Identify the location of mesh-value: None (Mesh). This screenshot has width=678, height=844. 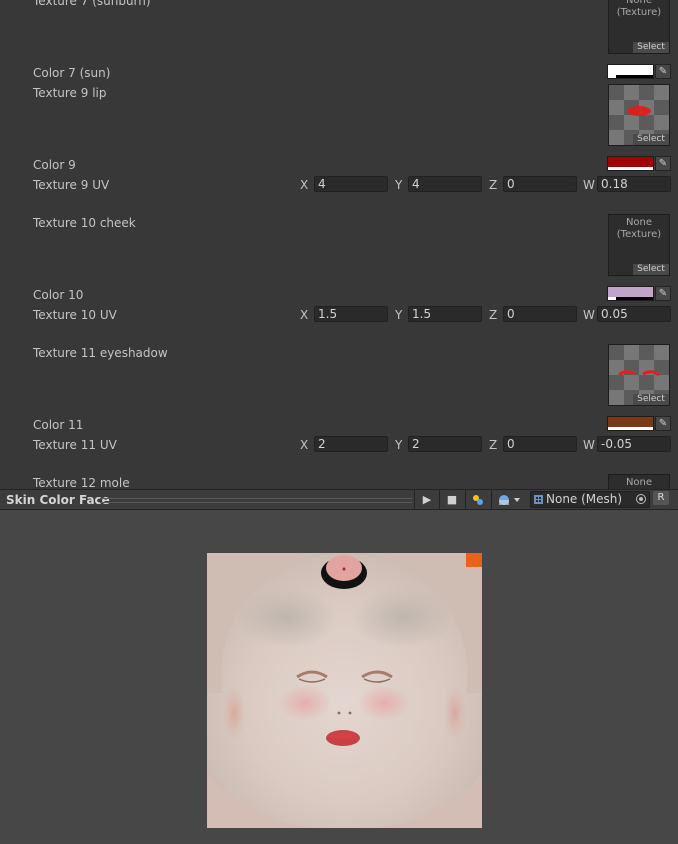
(584, 499).